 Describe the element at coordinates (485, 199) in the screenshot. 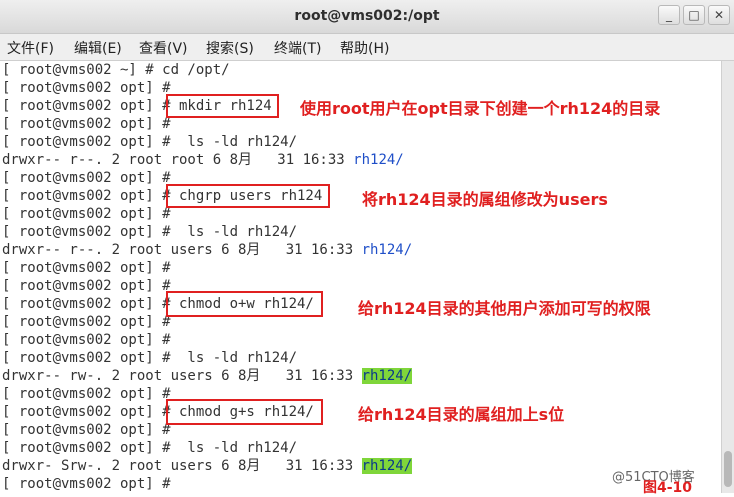

I see `annotation-note: 将rh124目录的属组修改为users` at that location.